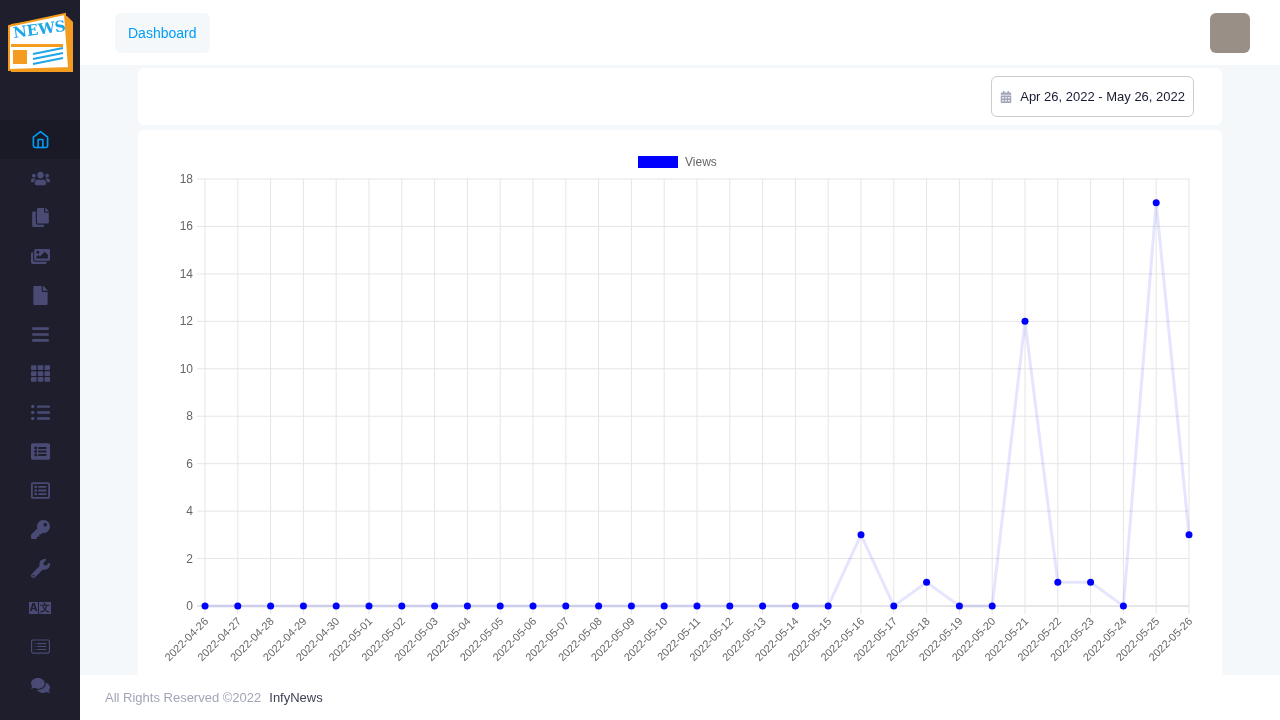 The width and height of the screenshot is (1280, 720). I want to click on date-range-picker: Apr 26, 2022 - May 26, 2022, so click(1092, 96).